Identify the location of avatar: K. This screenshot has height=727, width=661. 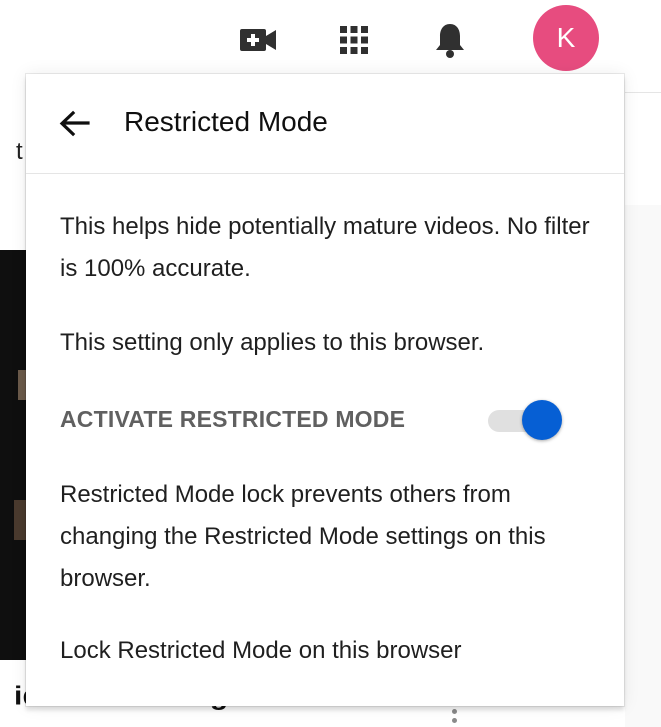
(566, 38).